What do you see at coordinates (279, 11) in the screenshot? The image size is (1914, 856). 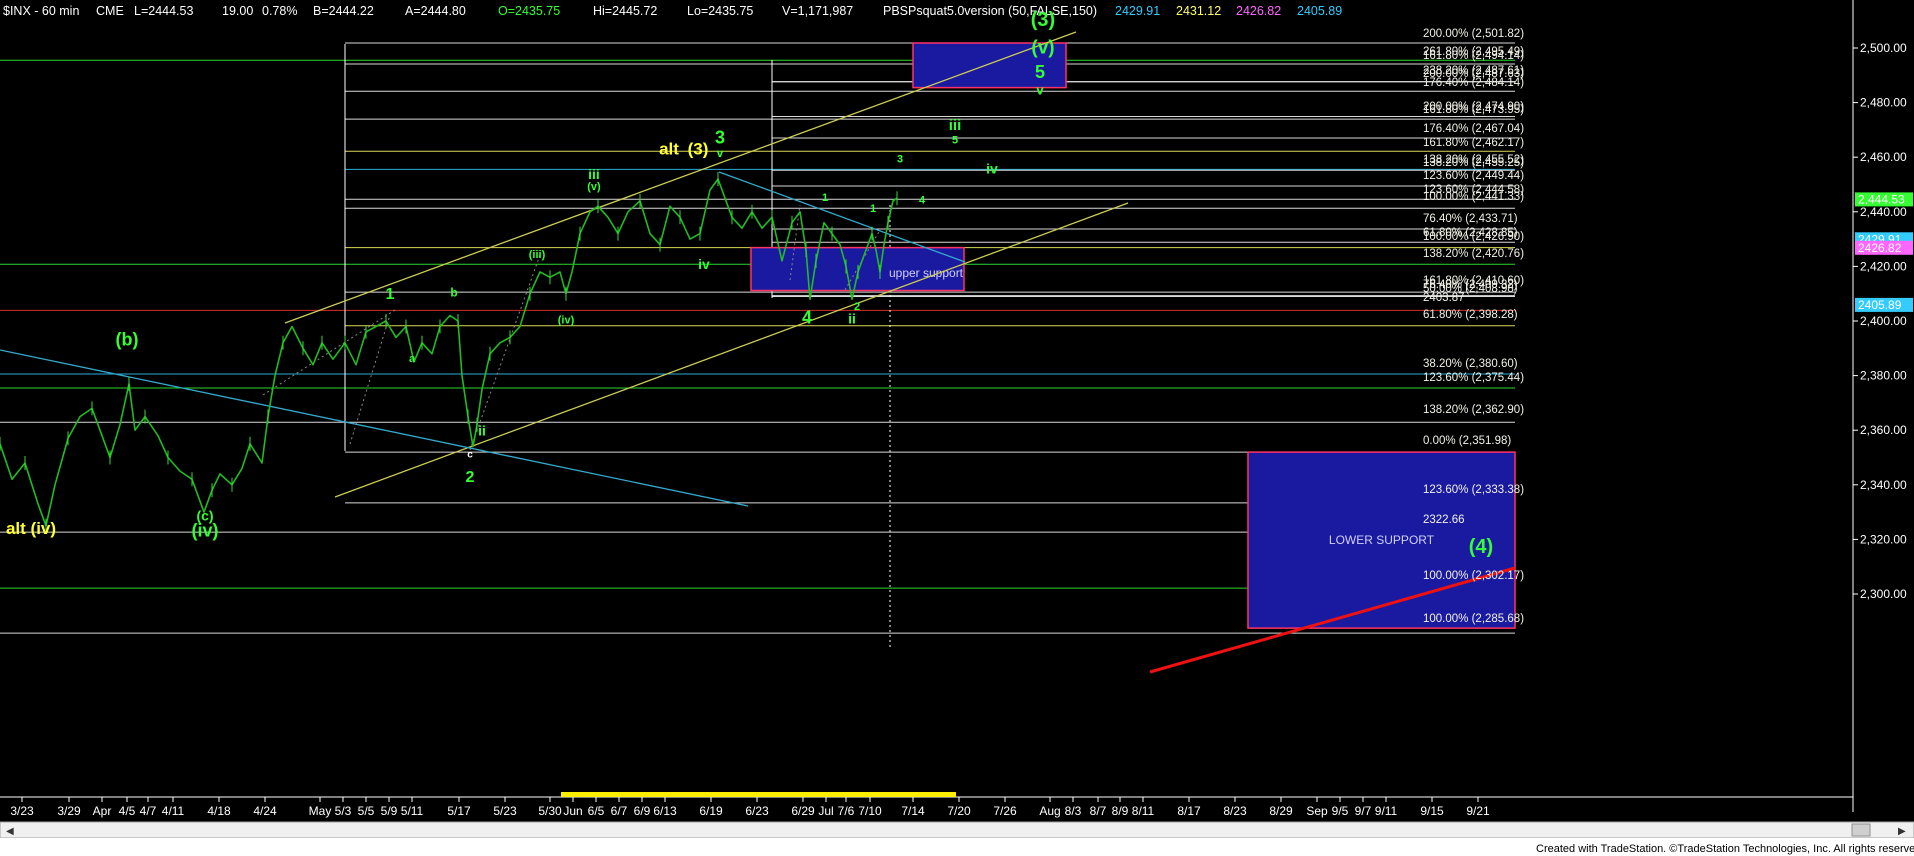 I see `header-change-pct: 0.78%` at bounding box center [279, 11].